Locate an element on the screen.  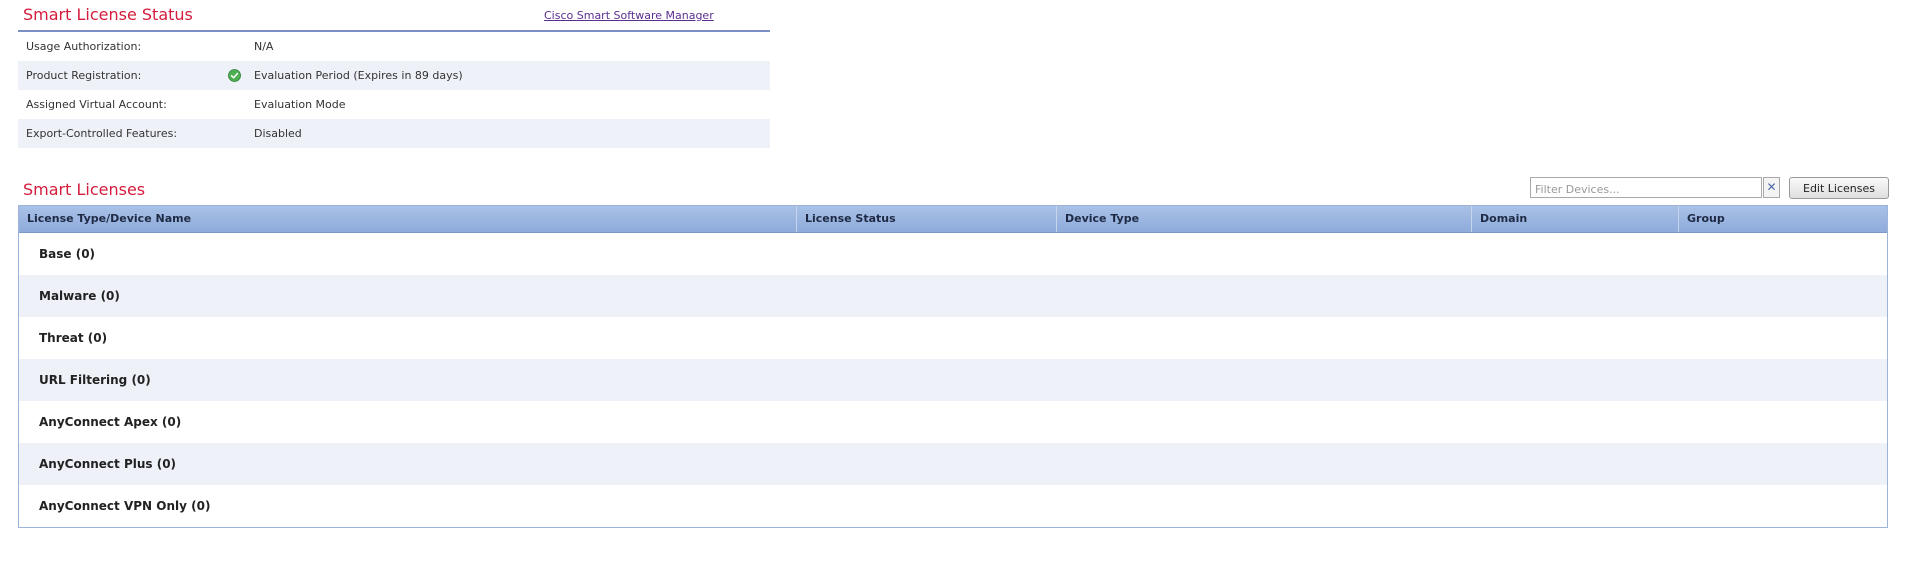
smart-licenses-title: Smart Licenses is located at coordinates (84, 189).